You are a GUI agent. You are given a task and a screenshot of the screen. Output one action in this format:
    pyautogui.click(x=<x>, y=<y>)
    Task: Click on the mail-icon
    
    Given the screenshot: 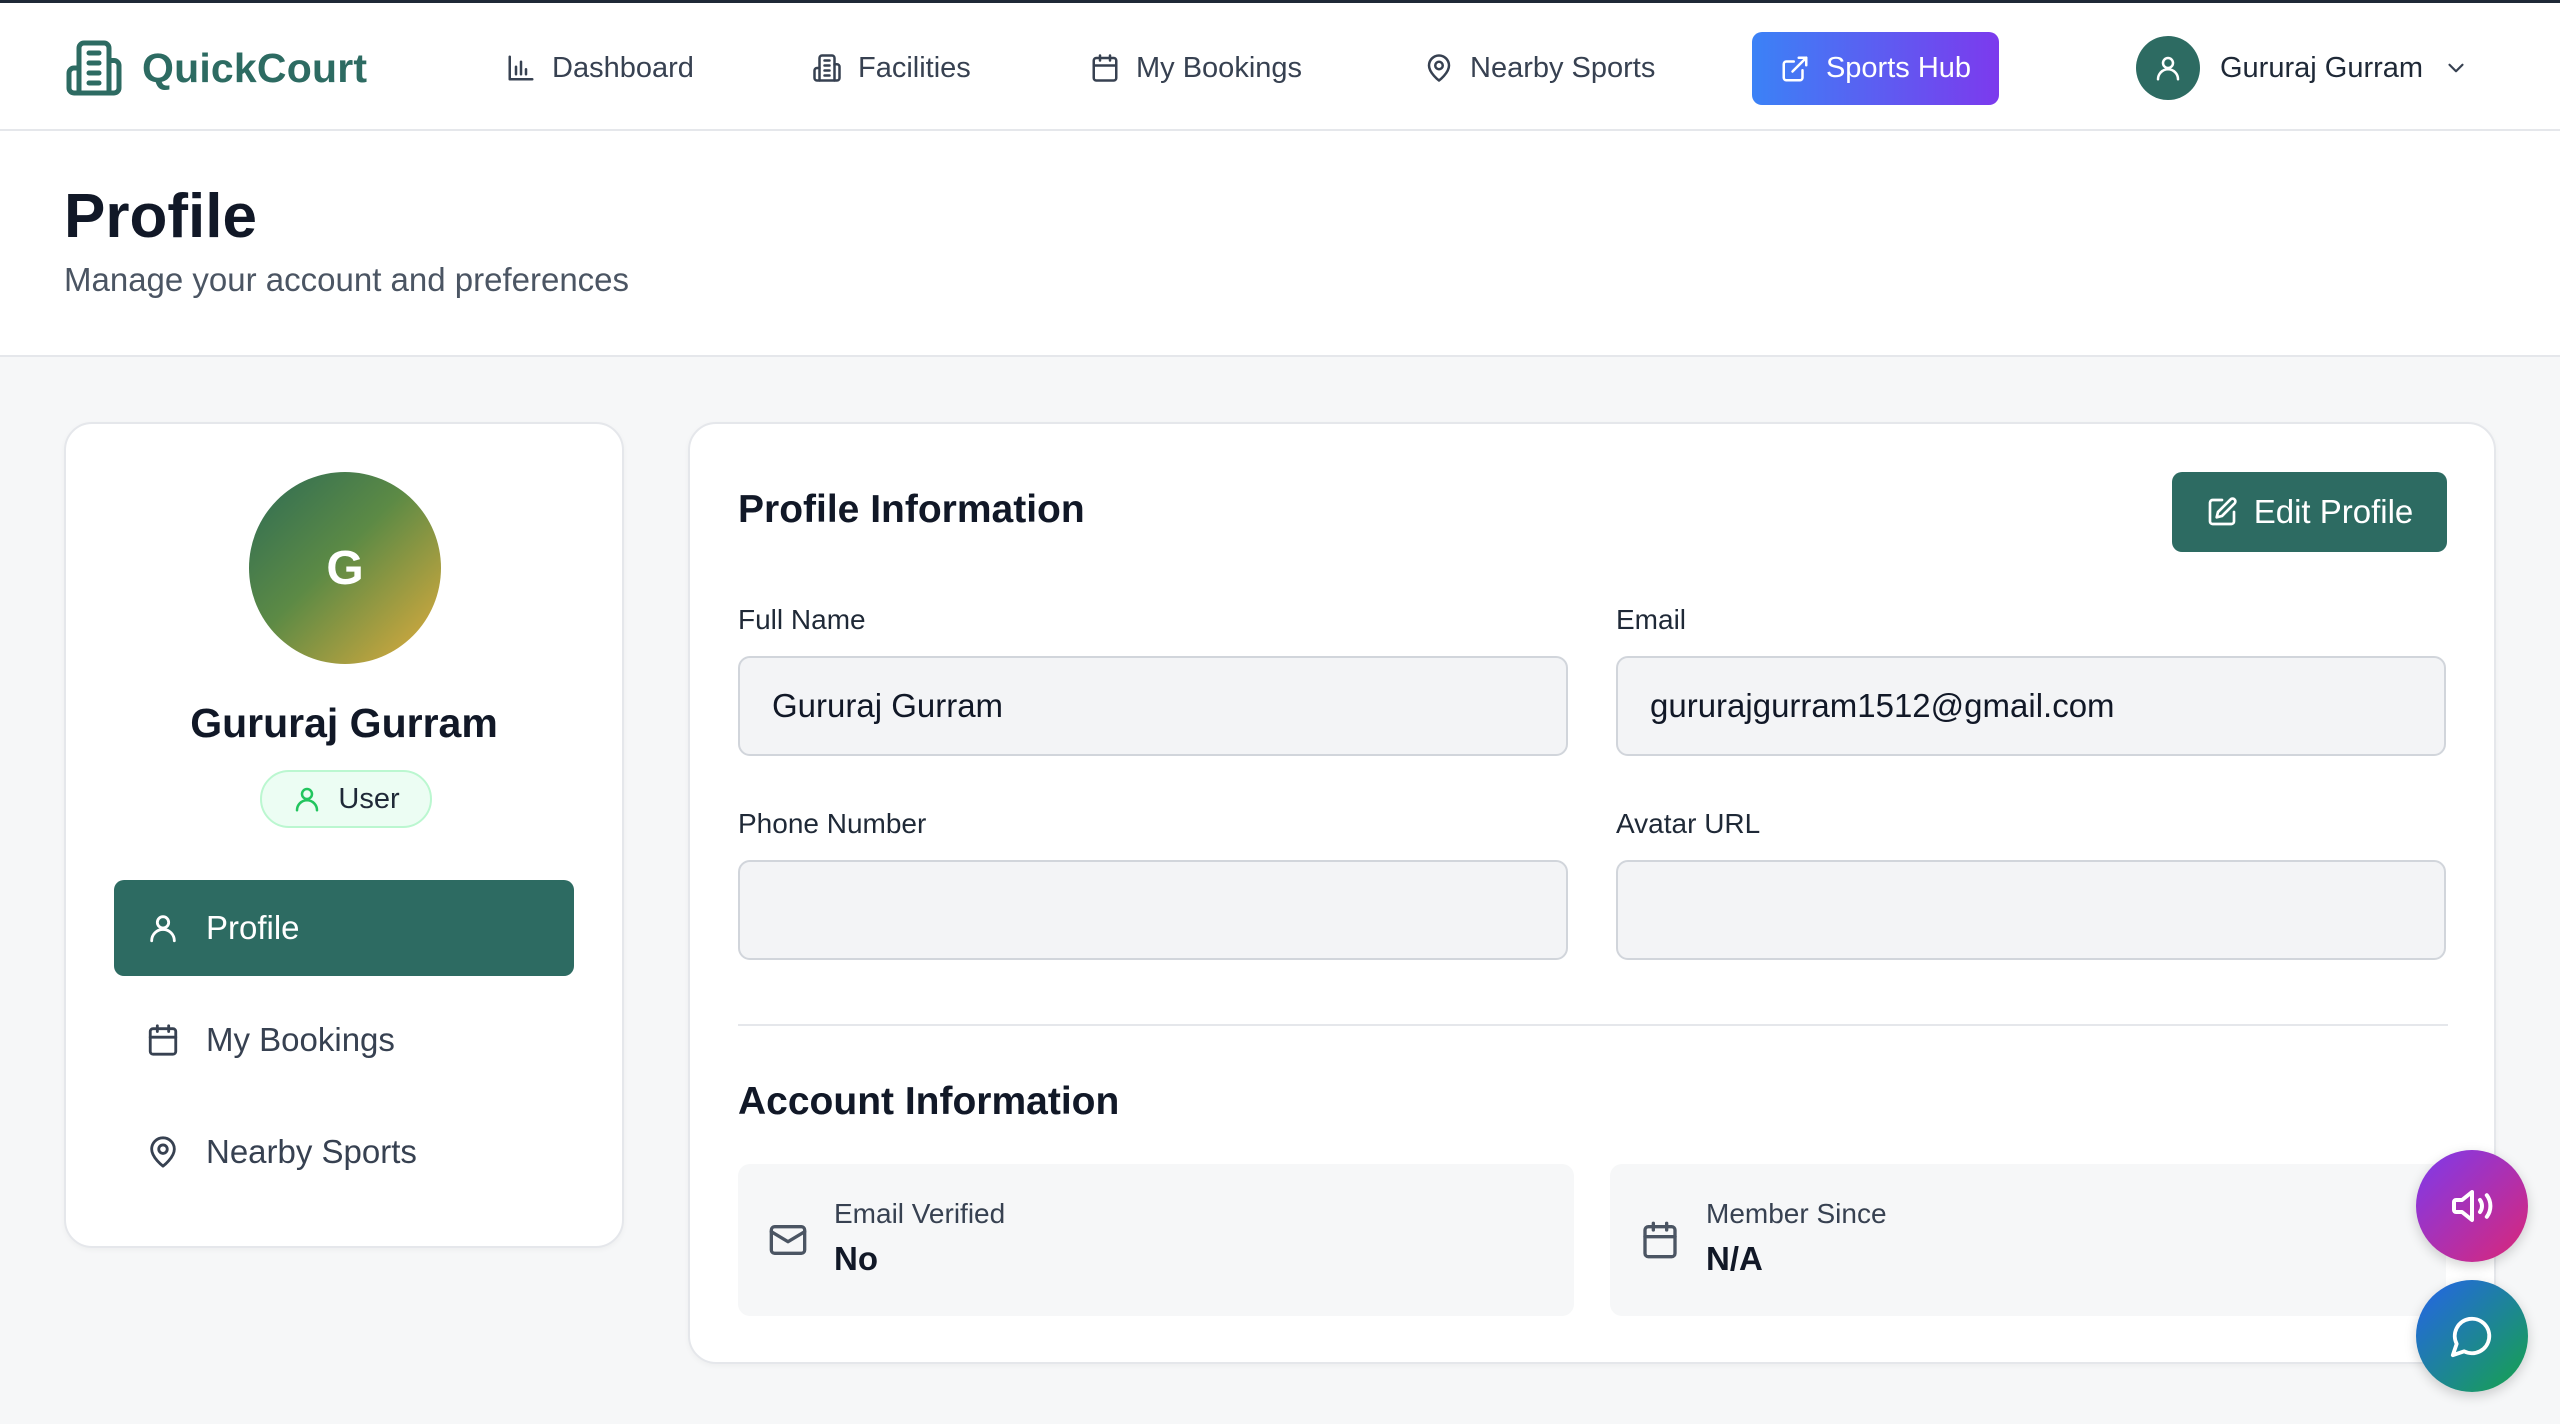 What is the action you would take?
    pyautogui.click(x=788, y=1240)
    